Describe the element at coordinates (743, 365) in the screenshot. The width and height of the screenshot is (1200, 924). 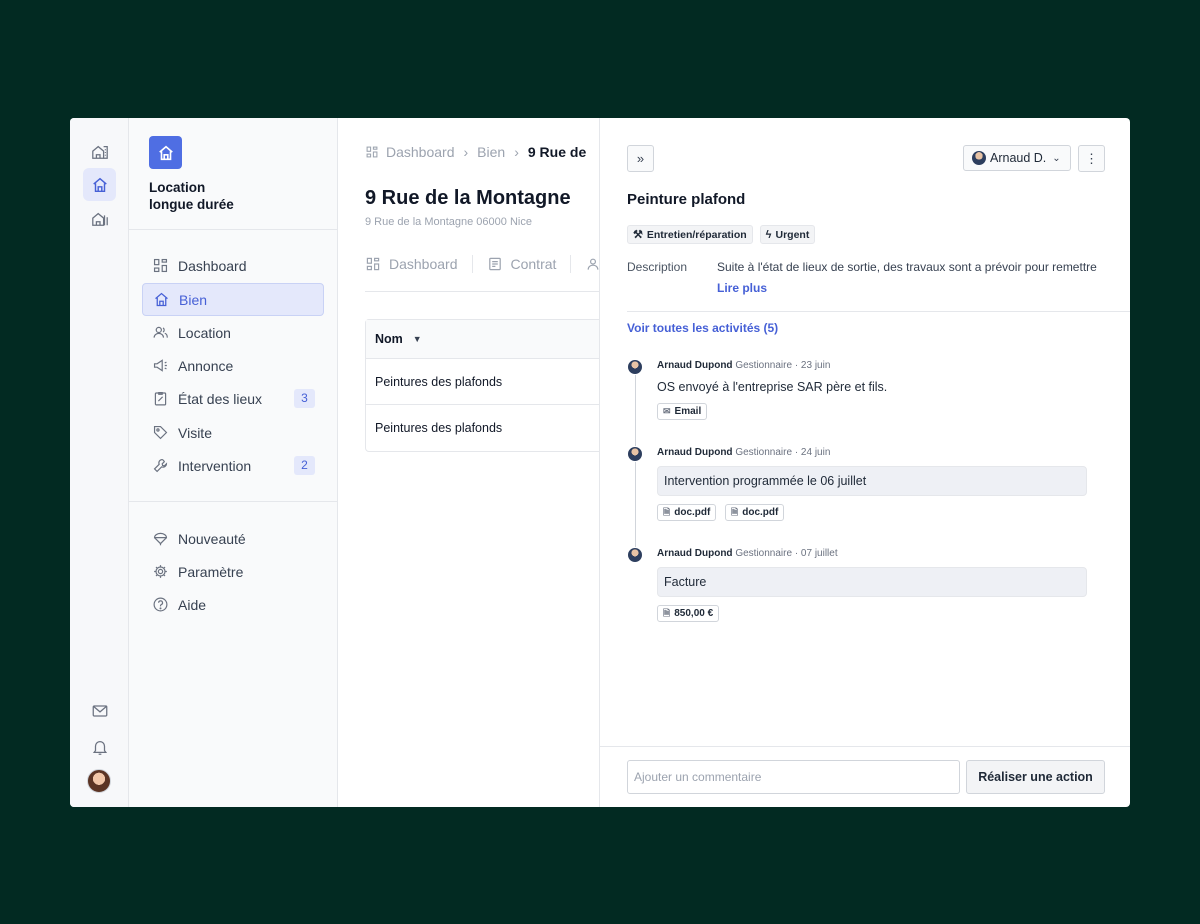
I see `activity-header: Arnaud Dupond Gestionnaire · 23 juin` at that location.